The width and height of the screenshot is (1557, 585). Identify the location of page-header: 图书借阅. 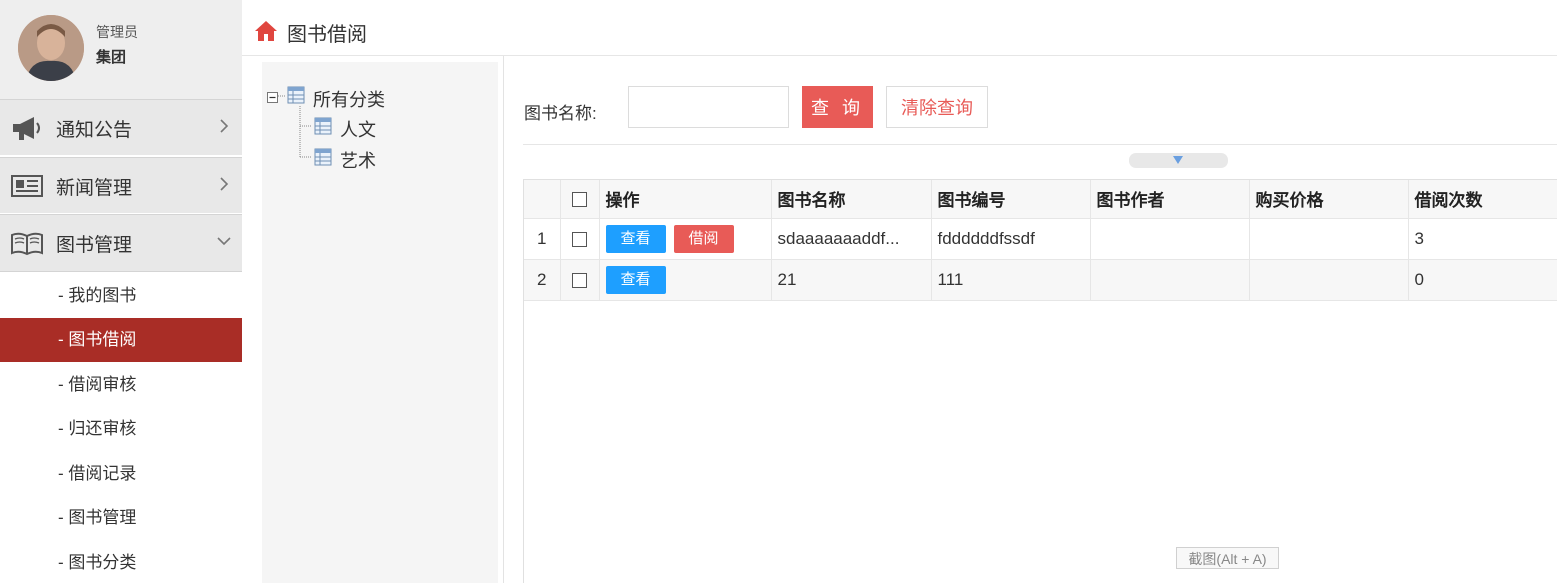
(899, 28).